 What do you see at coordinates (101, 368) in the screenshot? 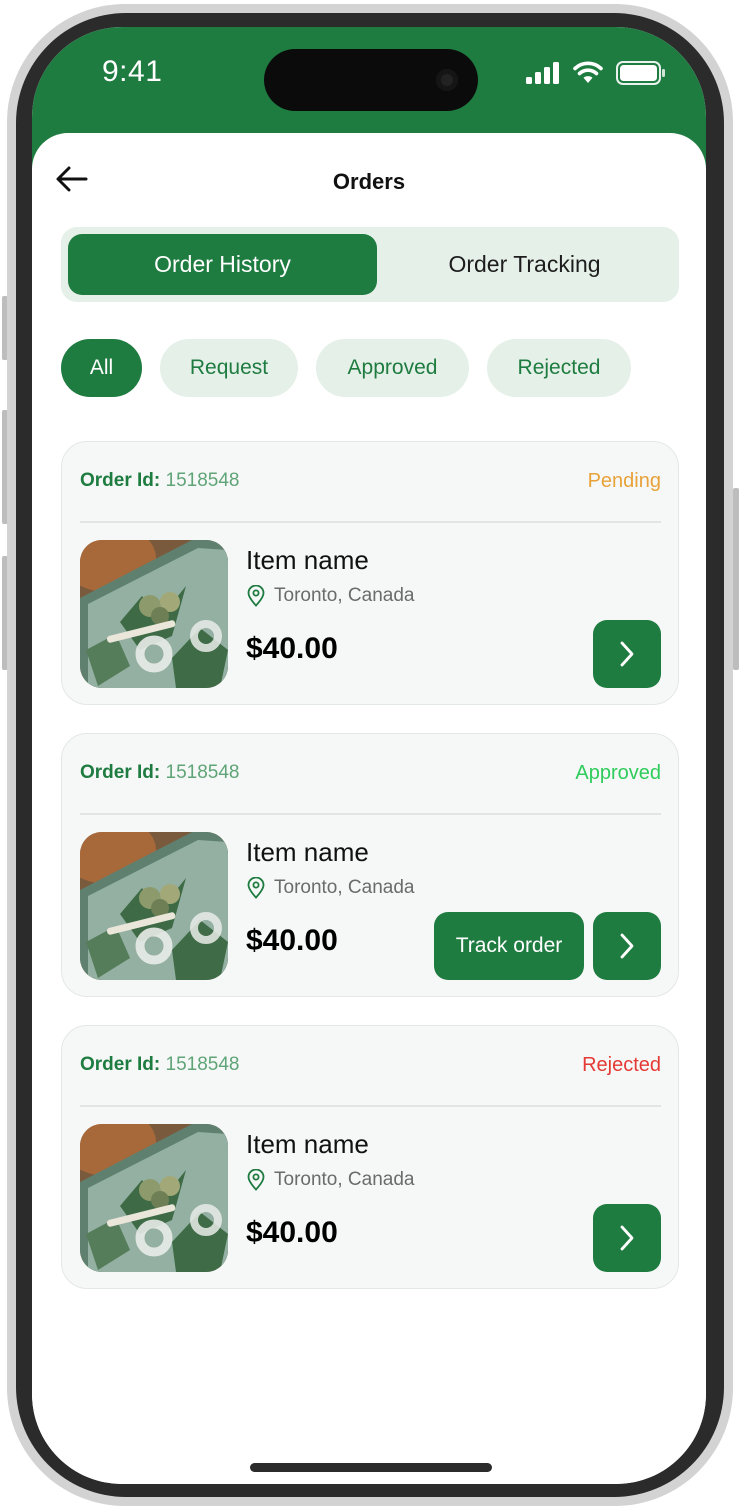
I see `filter-chip-all: All` at bounding box center [101, 368].